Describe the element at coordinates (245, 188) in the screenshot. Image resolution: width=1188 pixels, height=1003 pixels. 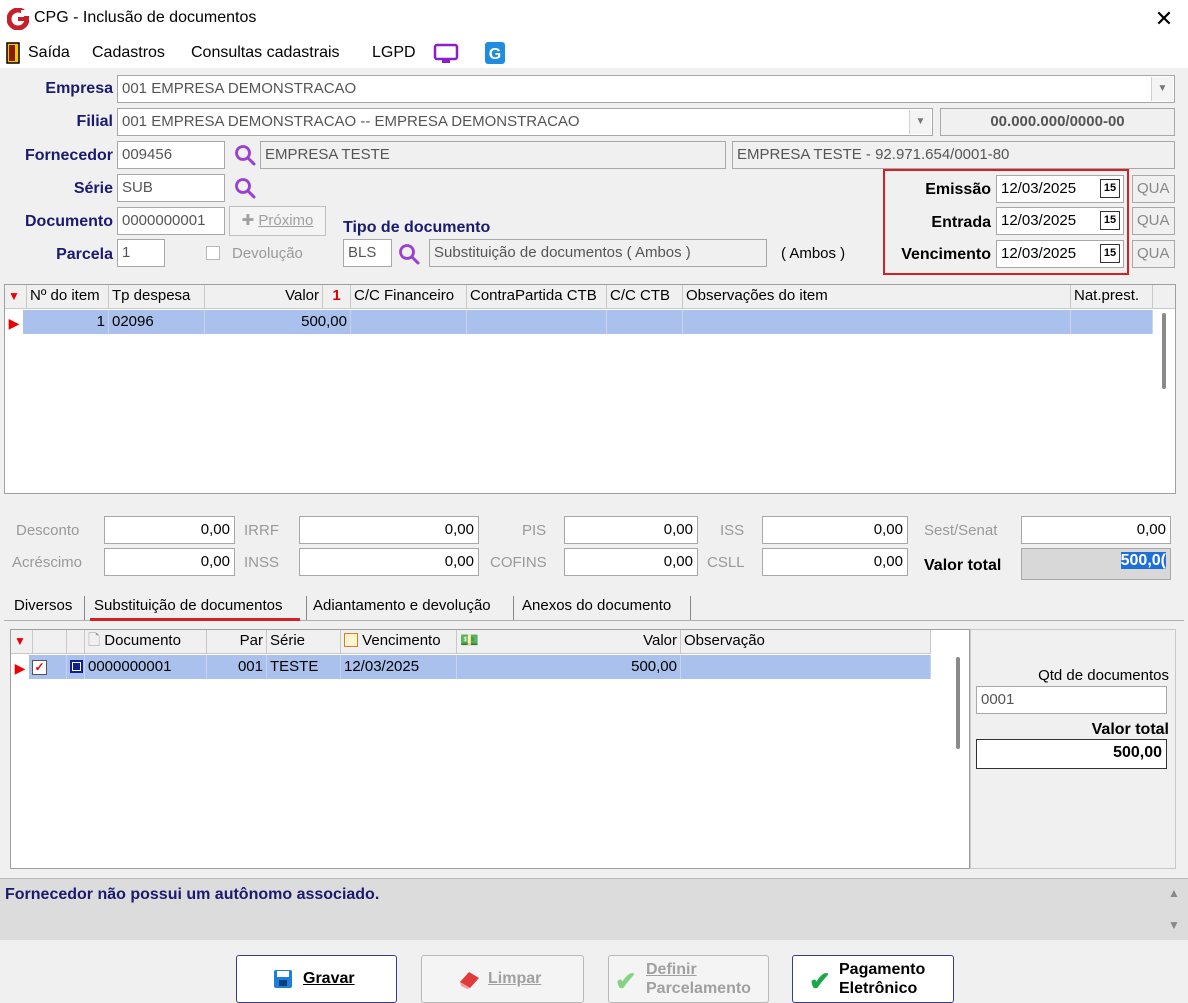
I see `serie-search-icon` at that location.